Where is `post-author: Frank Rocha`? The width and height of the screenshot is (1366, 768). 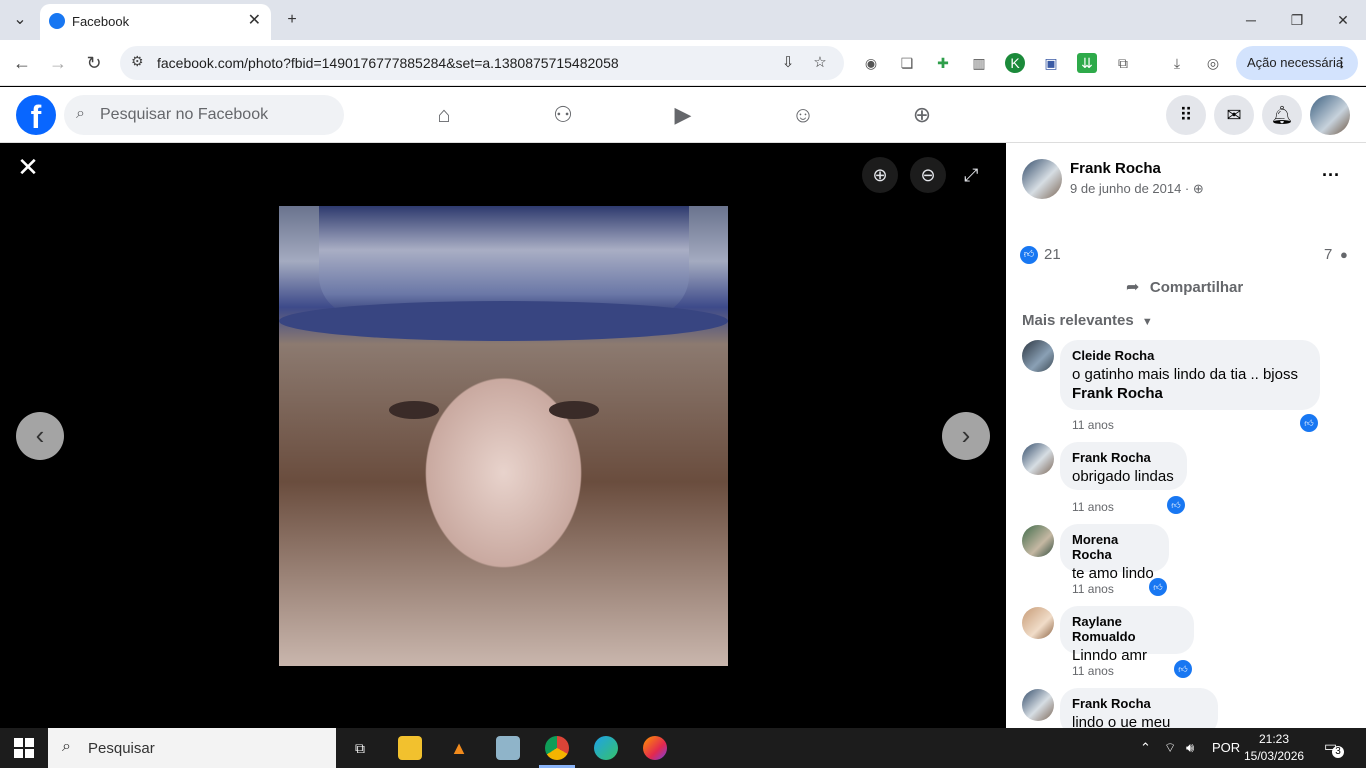
post-author: Frank Rocha is located at coordinates (1115, 168).